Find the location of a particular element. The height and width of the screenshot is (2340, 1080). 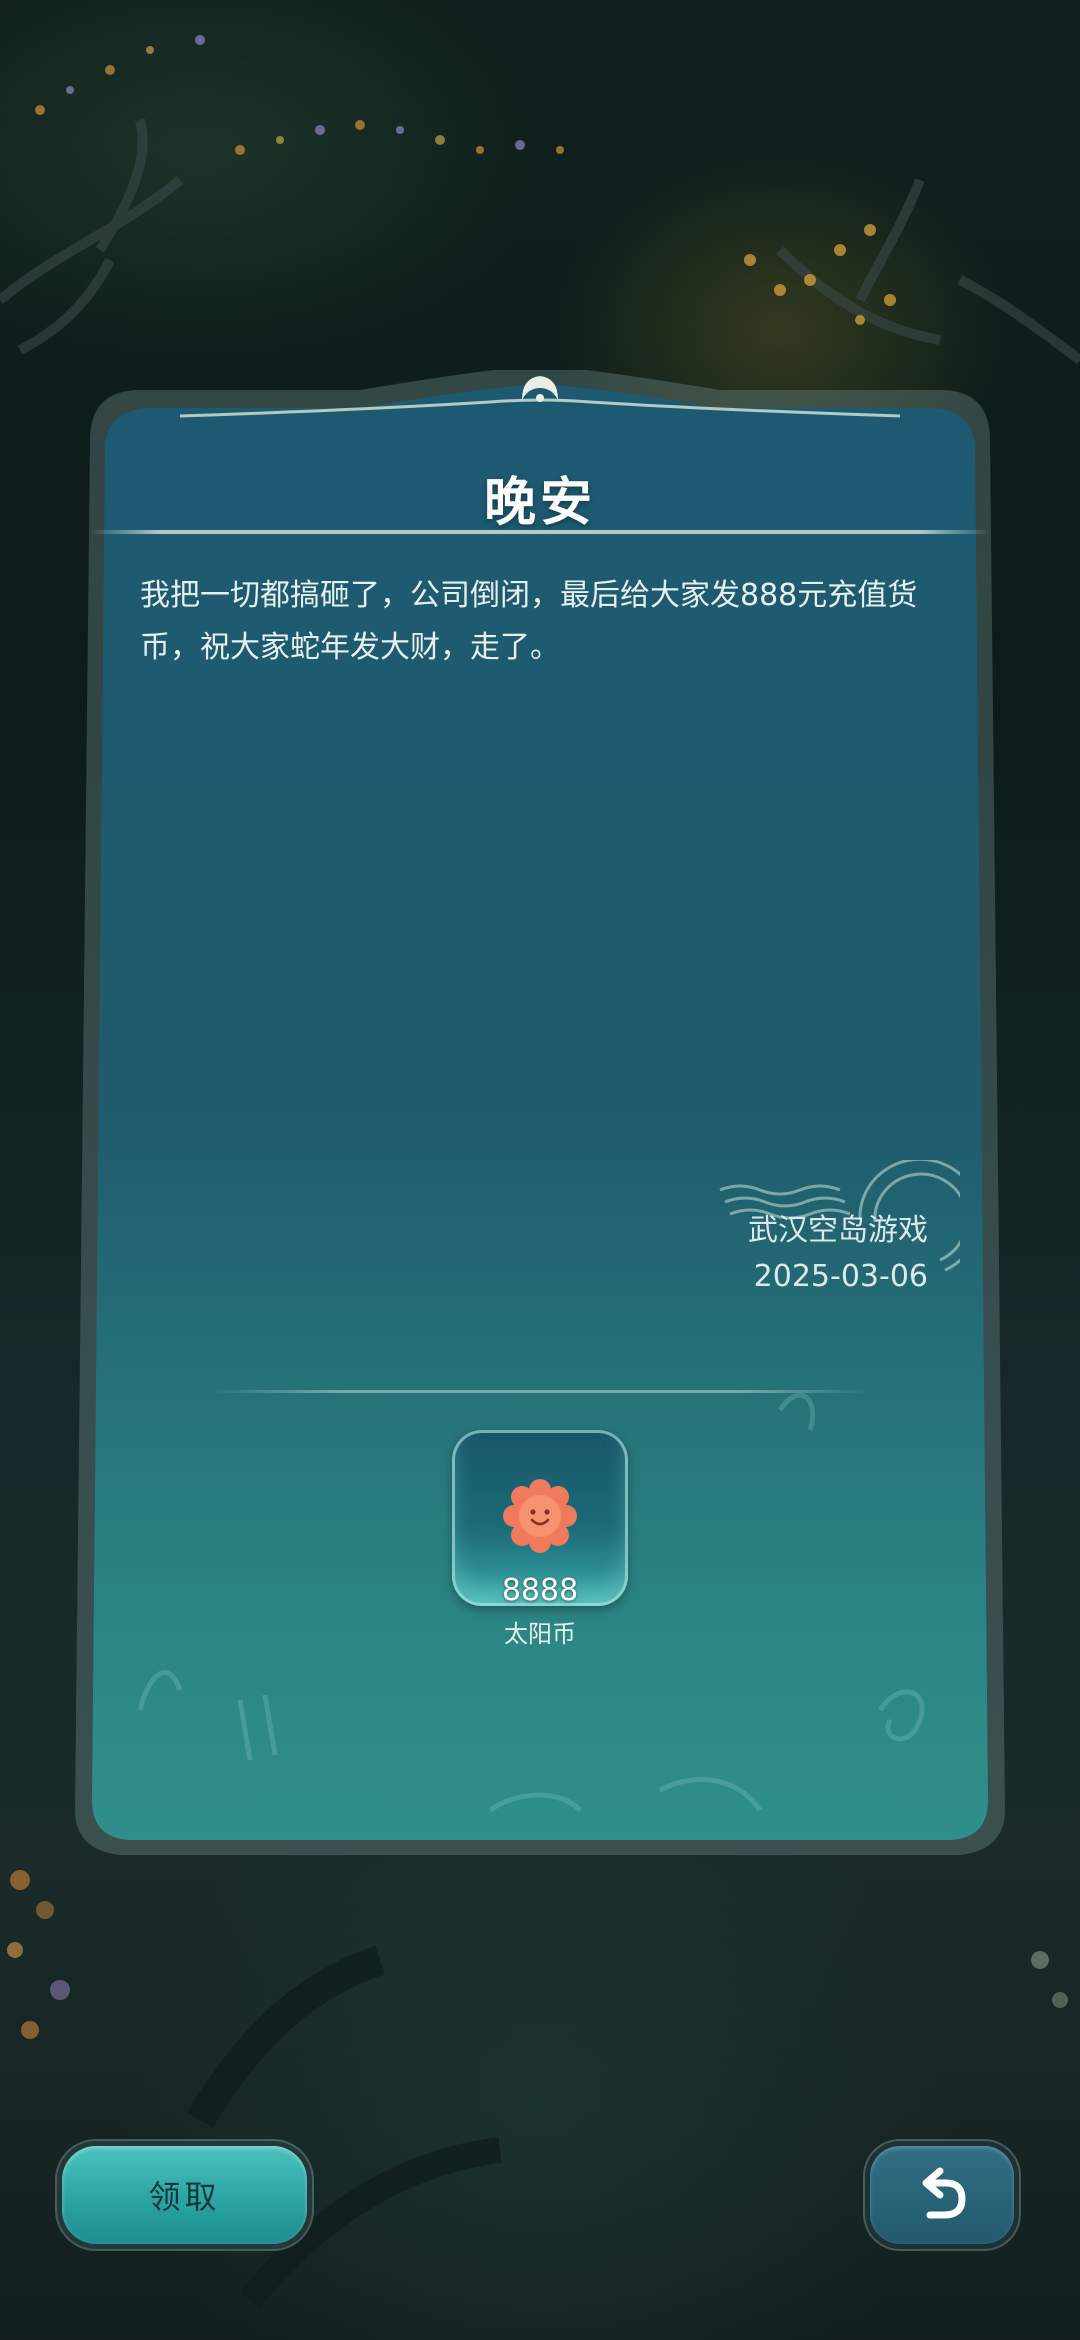

undo-arrow-icon is located at coordinates (944, 2193).